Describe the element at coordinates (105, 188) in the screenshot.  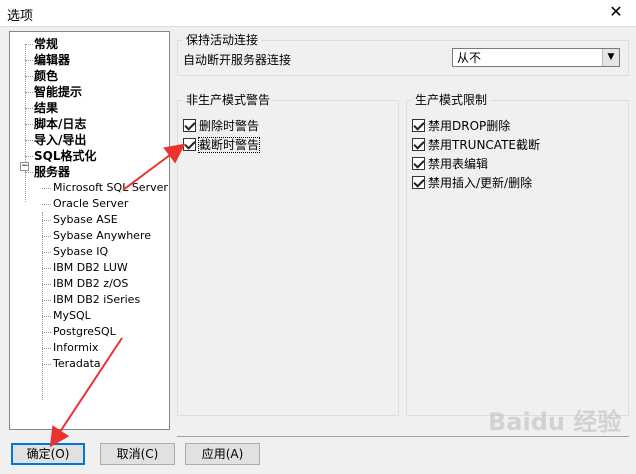
I see `tree-item-mssql: Microsoft SQL Server` at that location.